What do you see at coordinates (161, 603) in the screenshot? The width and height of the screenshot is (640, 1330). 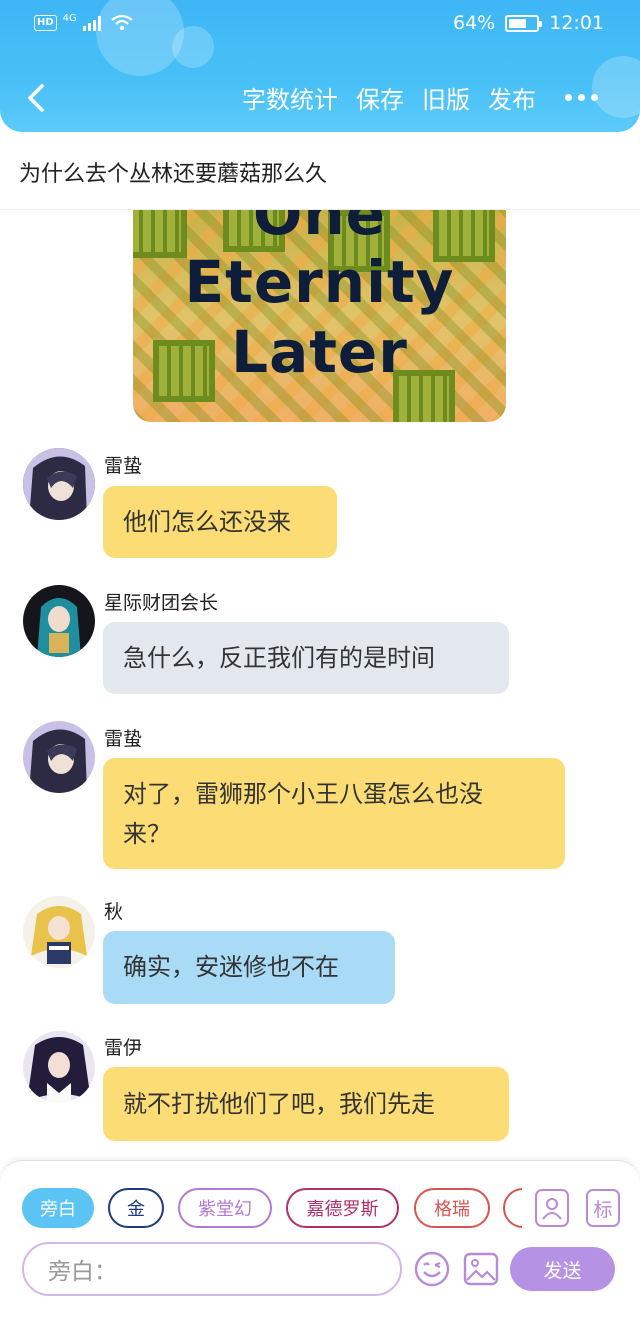 I see `sender-name: 星际财团会长` at bounding box center [161, 603].